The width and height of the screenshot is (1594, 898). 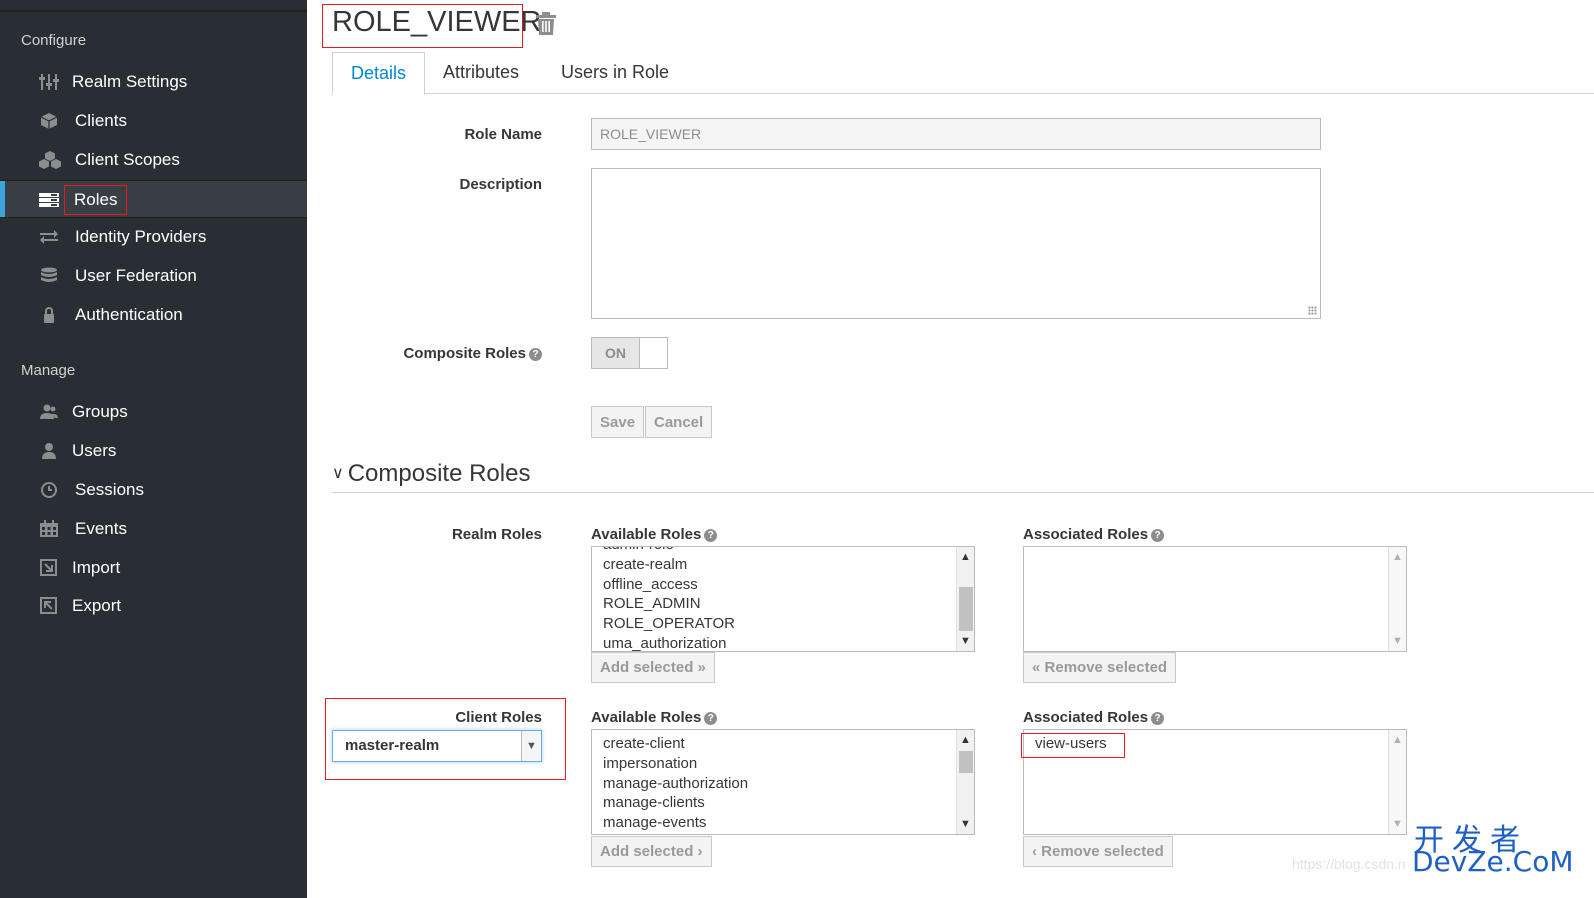 What do you see at coordinates (1100, 667) in the screenshot?
I see `realm-remove-selected-button: « Remove selected` at bounding box center [1100, 667].